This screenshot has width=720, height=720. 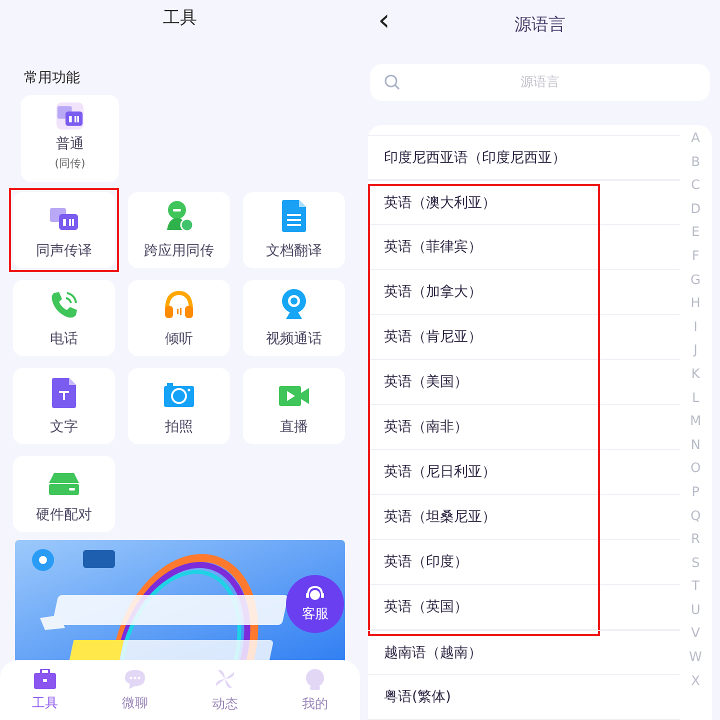 What do you see at coordinates (524, 652) in the screenshot?
I see `language-item: 越南语（越南）` at bounding box center [524, 652].